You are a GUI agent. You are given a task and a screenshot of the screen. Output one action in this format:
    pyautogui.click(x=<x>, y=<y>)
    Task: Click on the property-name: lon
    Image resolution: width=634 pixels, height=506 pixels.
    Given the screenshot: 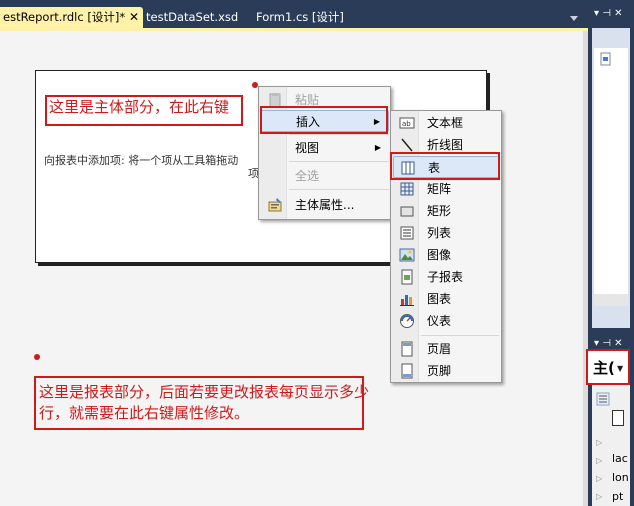 What is the action you would take?
    pyautogui.click(x=620, y=477)
    